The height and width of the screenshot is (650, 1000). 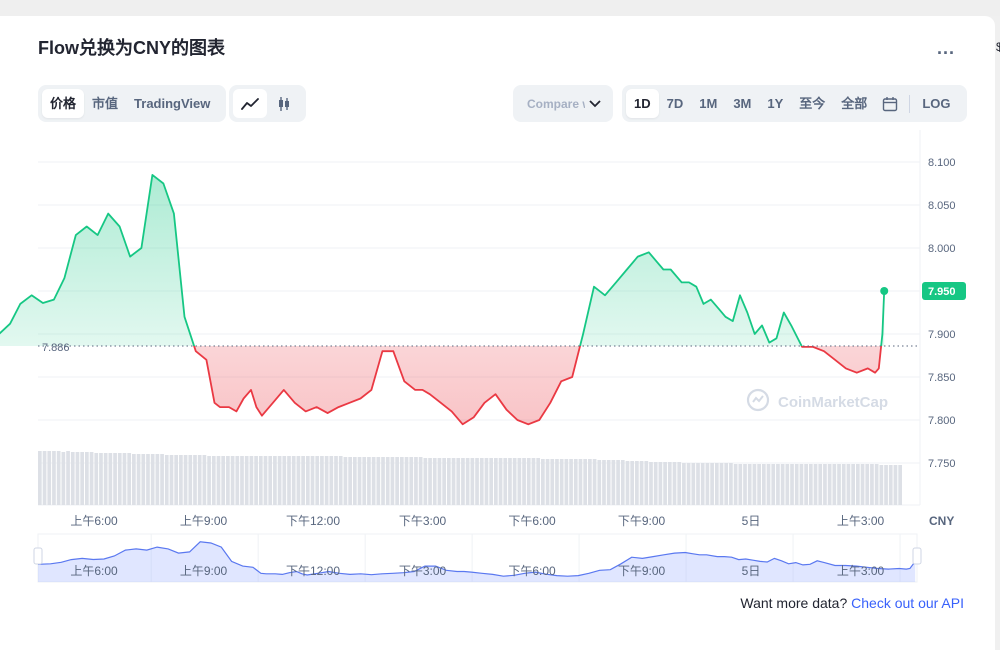 I want to click on watermark-text: CoinMarketCap, so click(x=833, y=402).